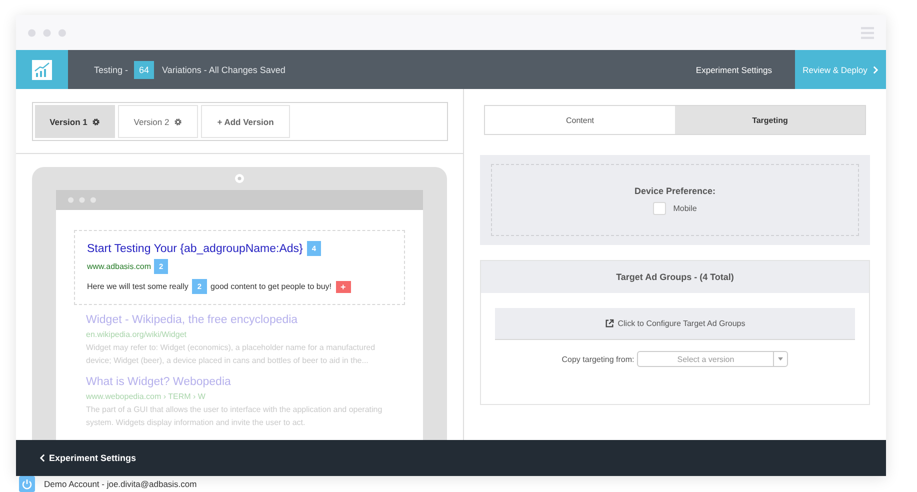 The image size is (917, 492). Describe the element at coordinates (146, 396) in the screenshot. I see `result-url: www.webopedia.com › TERM › W` at that location.